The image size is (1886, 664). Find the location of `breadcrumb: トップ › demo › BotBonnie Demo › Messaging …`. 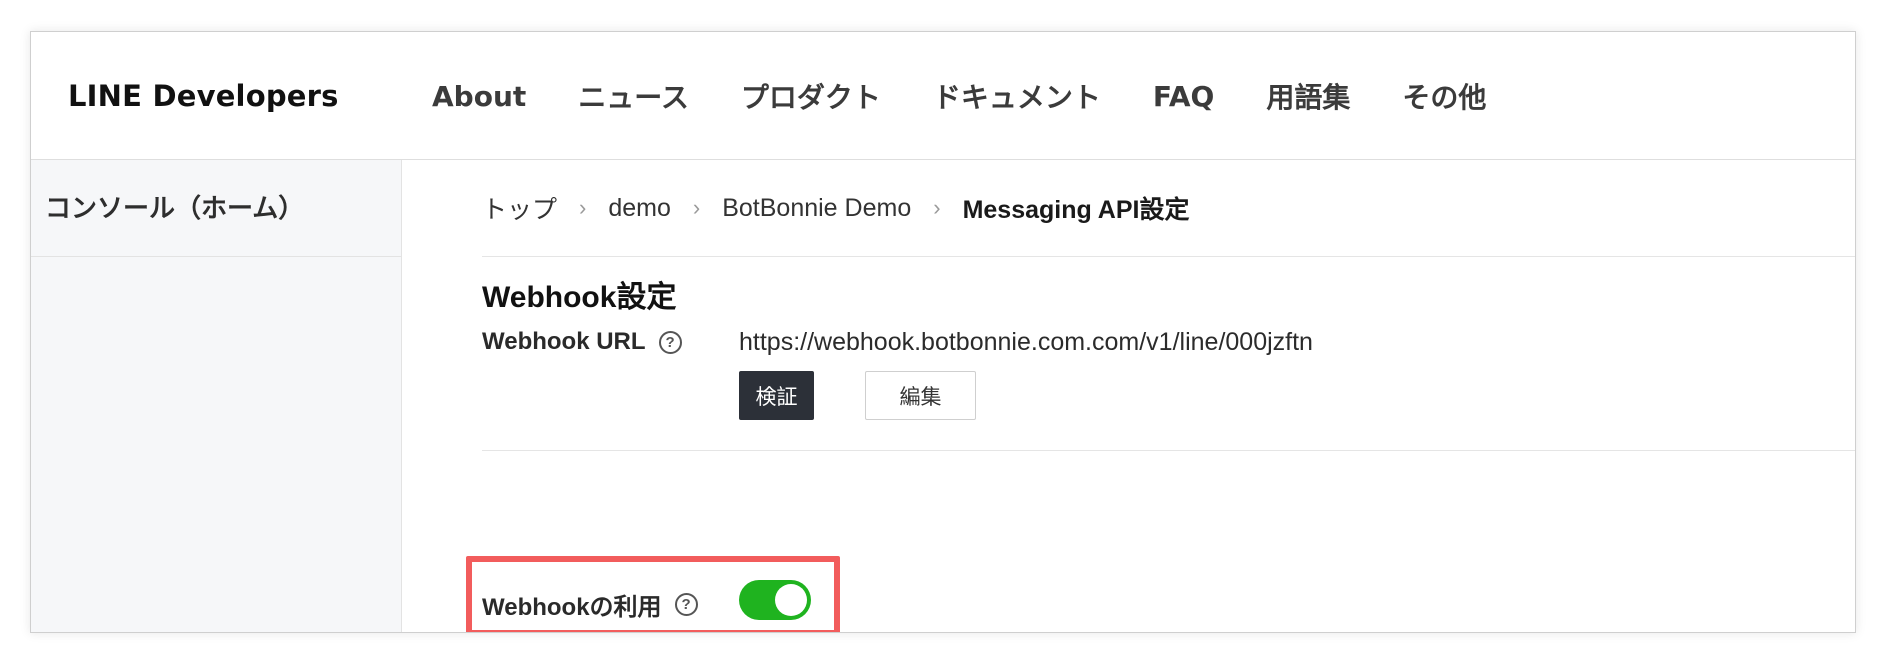

breadcrumb: トップ › demo › BotBonnie Demo › Messaging … is located at coordinates (1168, 208).